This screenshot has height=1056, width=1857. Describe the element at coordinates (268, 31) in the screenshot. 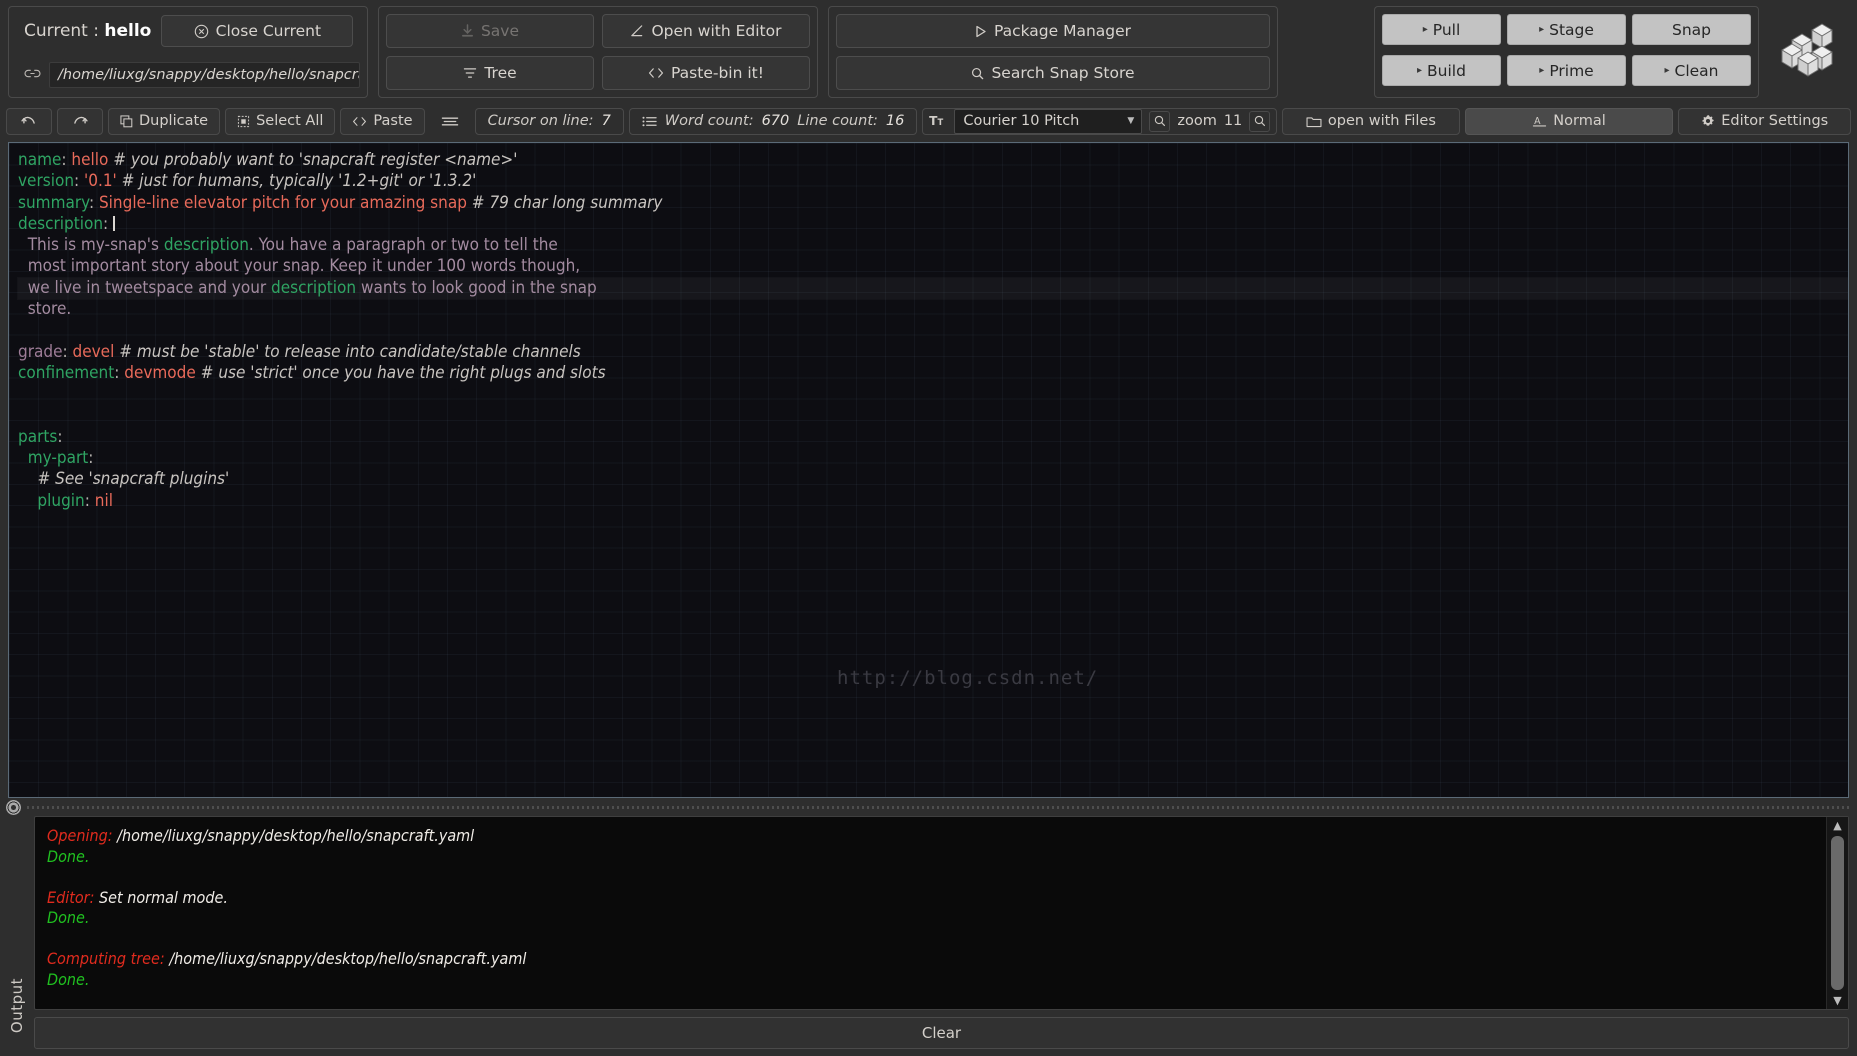

I see `close-current-label: Close Current` at that location.